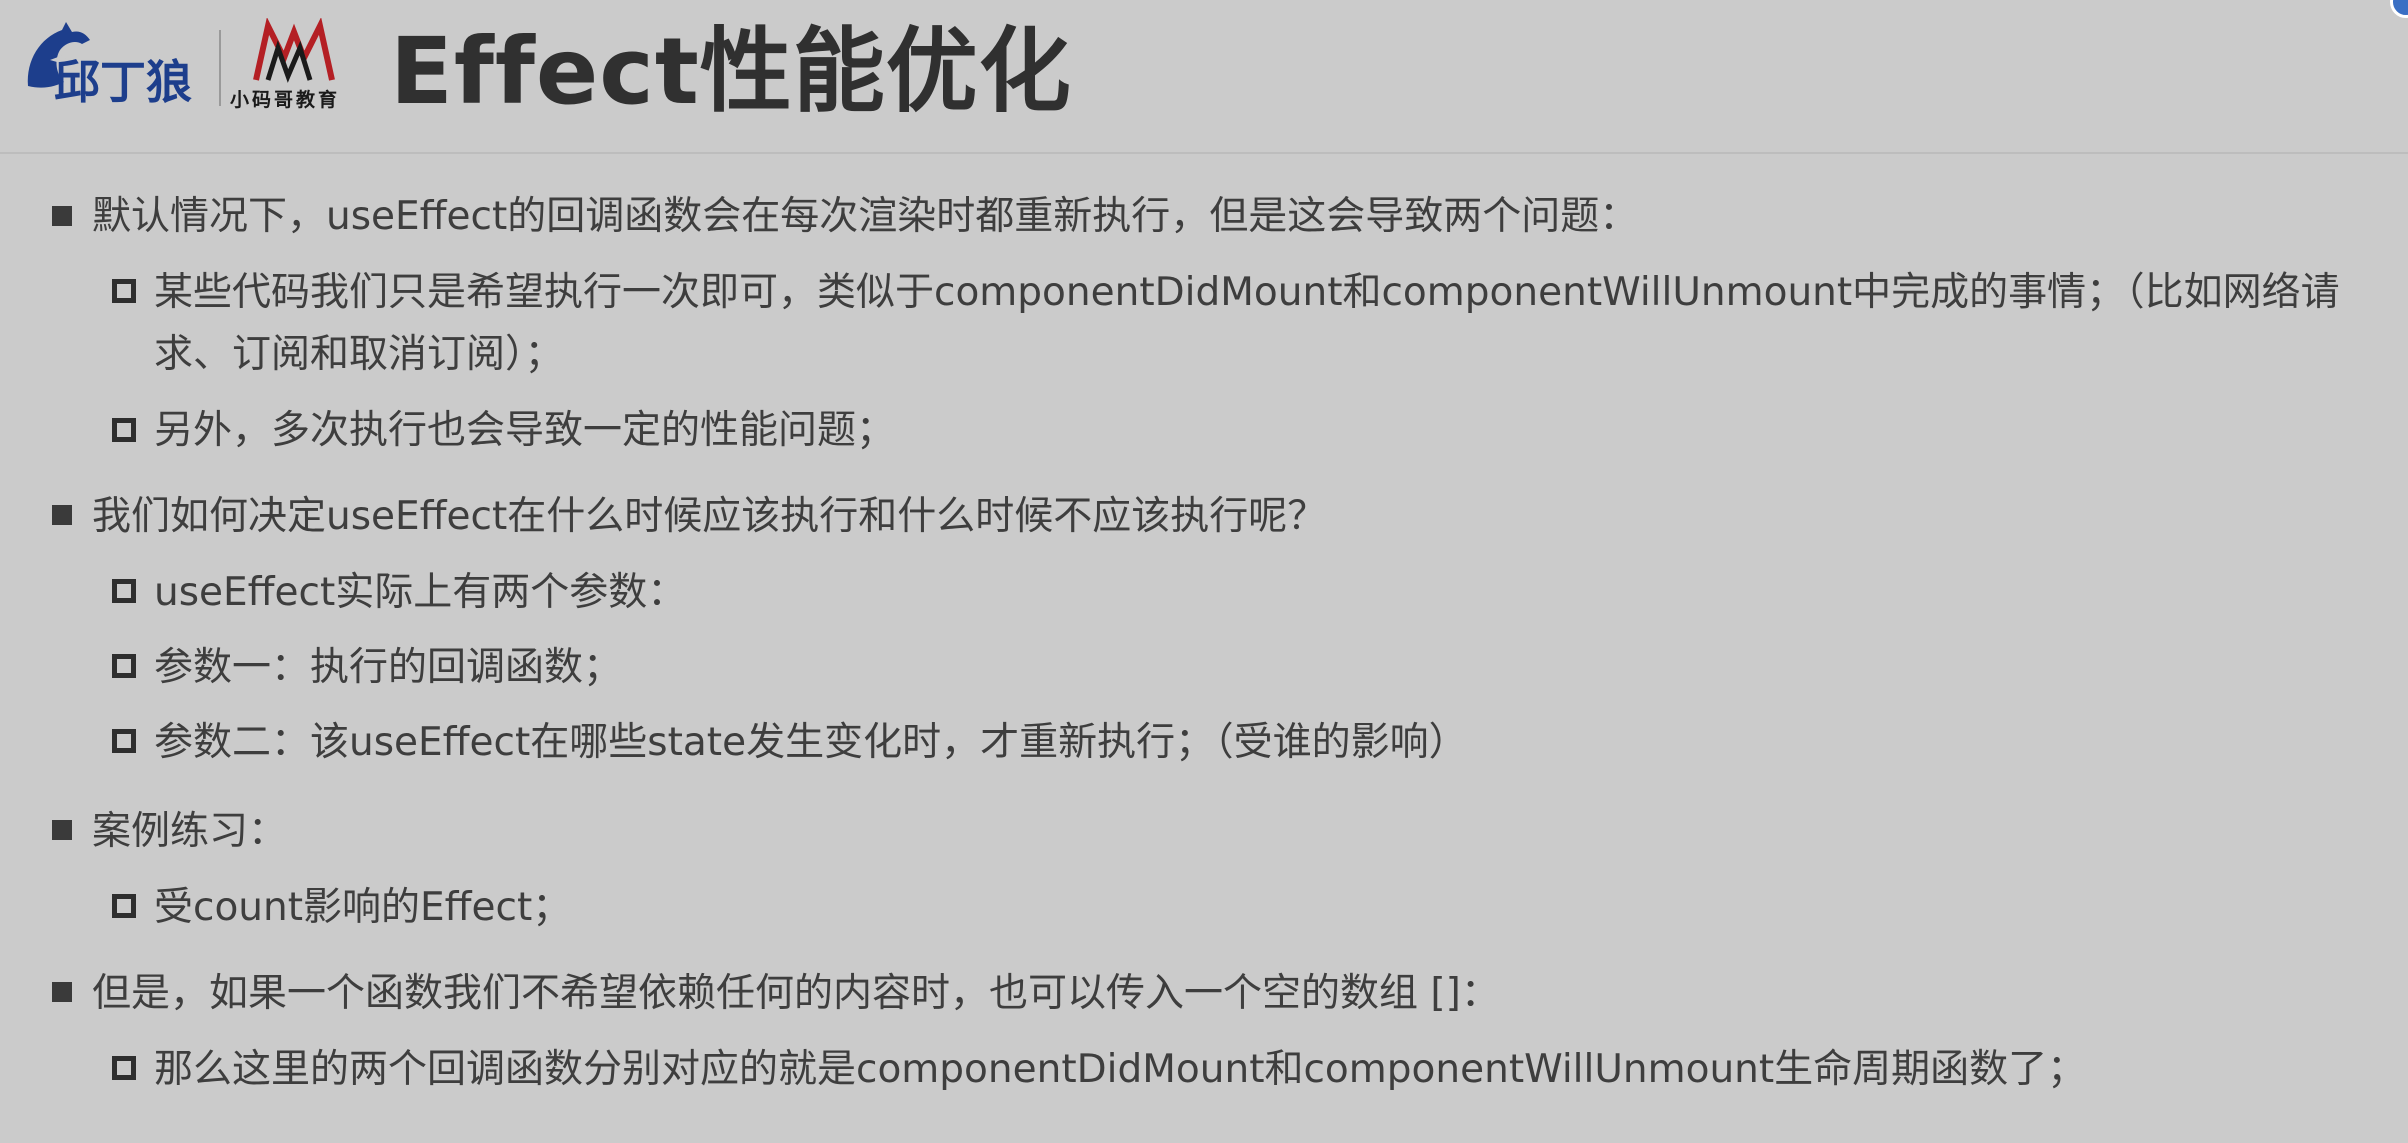 The image size is (2408, 1143). What do you see at coordinates (525, 430) in the screenshot?
I see `sub-bullet-item: 另外，多次执行也会导致一定的性能问题；` at bounding box center [525, 430].